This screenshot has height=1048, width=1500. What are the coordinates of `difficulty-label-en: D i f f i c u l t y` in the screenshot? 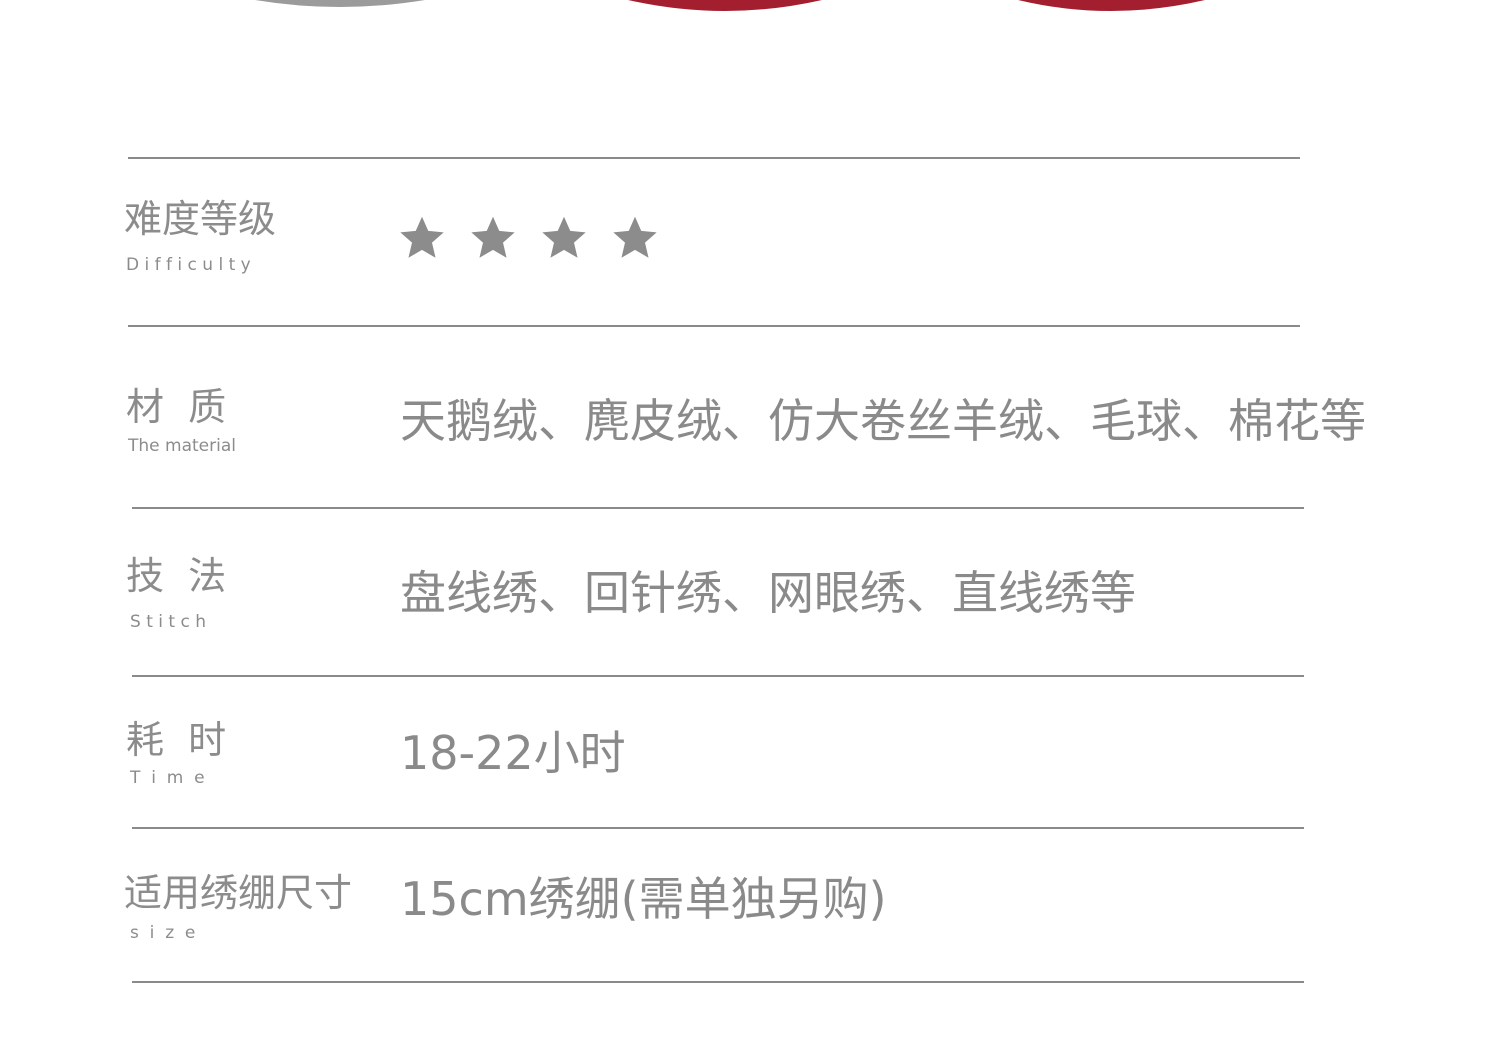 It's located at (188, 265).